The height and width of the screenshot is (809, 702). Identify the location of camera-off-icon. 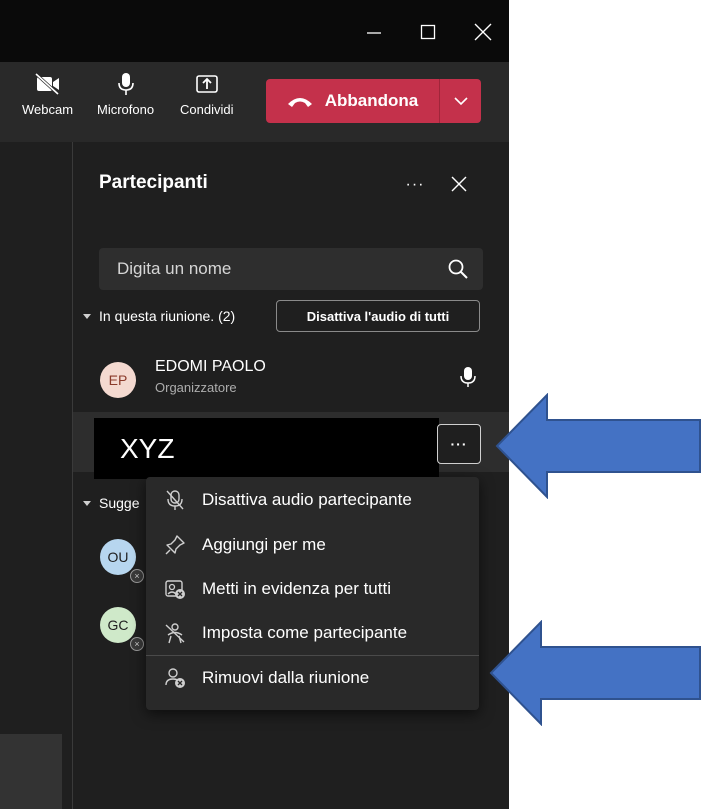
(46, 84).